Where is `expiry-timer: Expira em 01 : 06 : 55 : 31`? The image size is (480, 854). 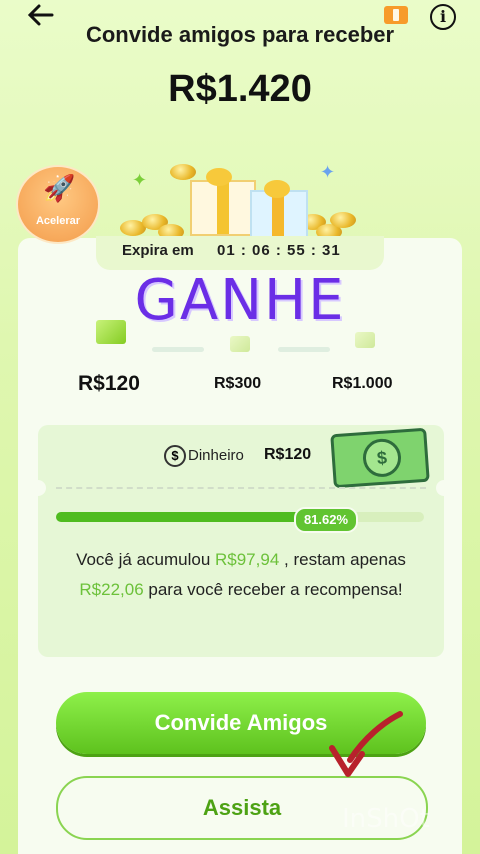
expiry-timer: Expira em 01 : 06 : 55 : 31 is located at coordinates (240, 253).